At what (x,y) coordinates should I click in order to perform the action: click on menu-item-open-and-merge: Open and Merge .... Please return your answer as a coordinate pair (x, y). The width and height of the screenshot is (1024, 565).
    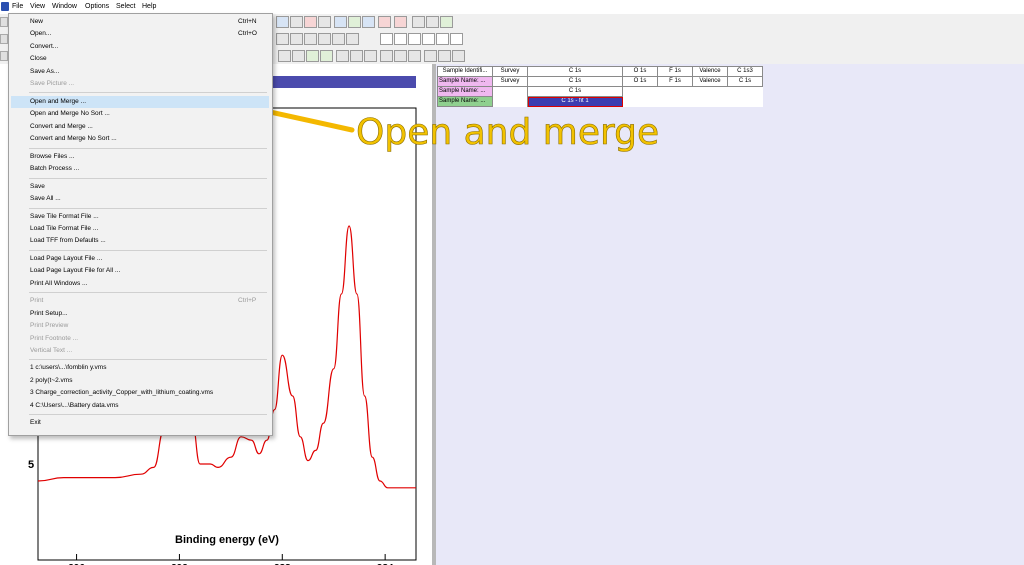
    Looking at the image, I should click on (58, 101).